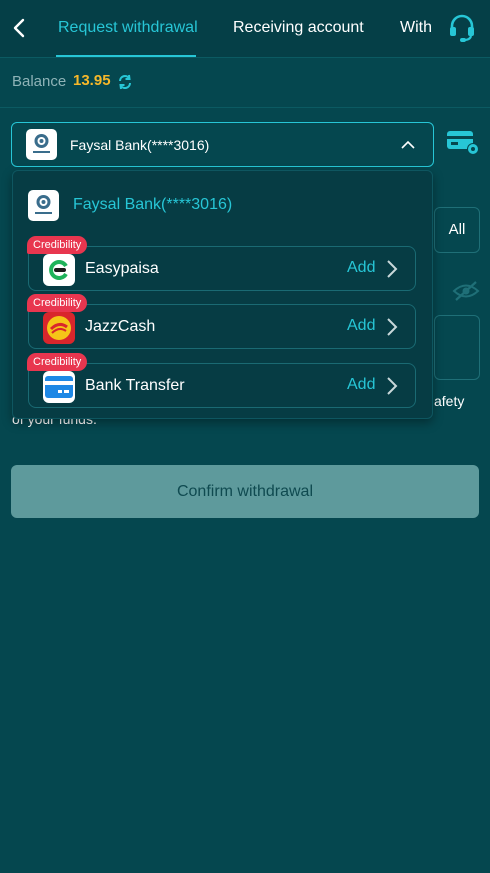 This screenshot has height=873, width=490. Describe the element at coordinates (92, 80) in the screenshot. I see `balance-value: 13.95` at that location.